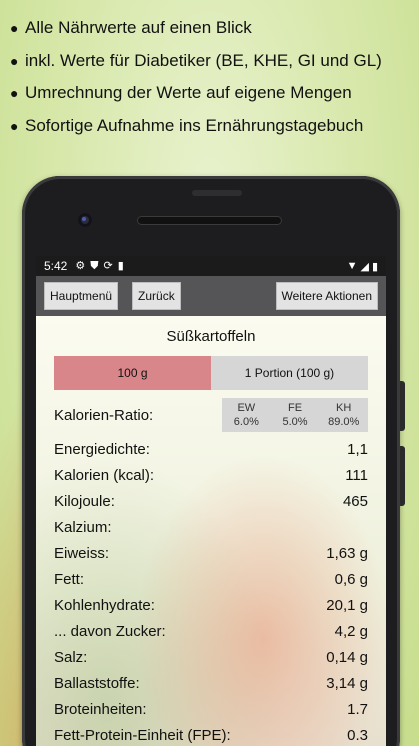 The height and width of the screenshot is (746, 419). What do you see at coordinates (289, 373) in the screenshot?
I see `tab-portion: 1 Portion (100 g)` at bounding box center [289, 373].